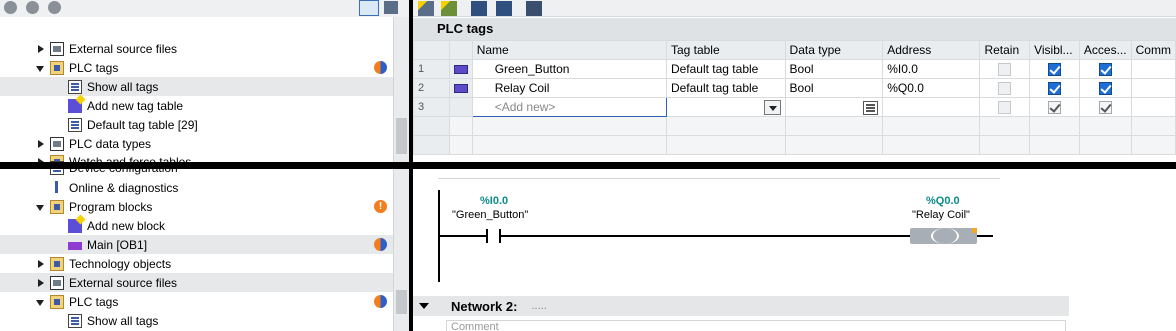  Describe the element at coordinates (196, 187) in the screenshot. I see `tree-item: Online & diagnostics` at that location.